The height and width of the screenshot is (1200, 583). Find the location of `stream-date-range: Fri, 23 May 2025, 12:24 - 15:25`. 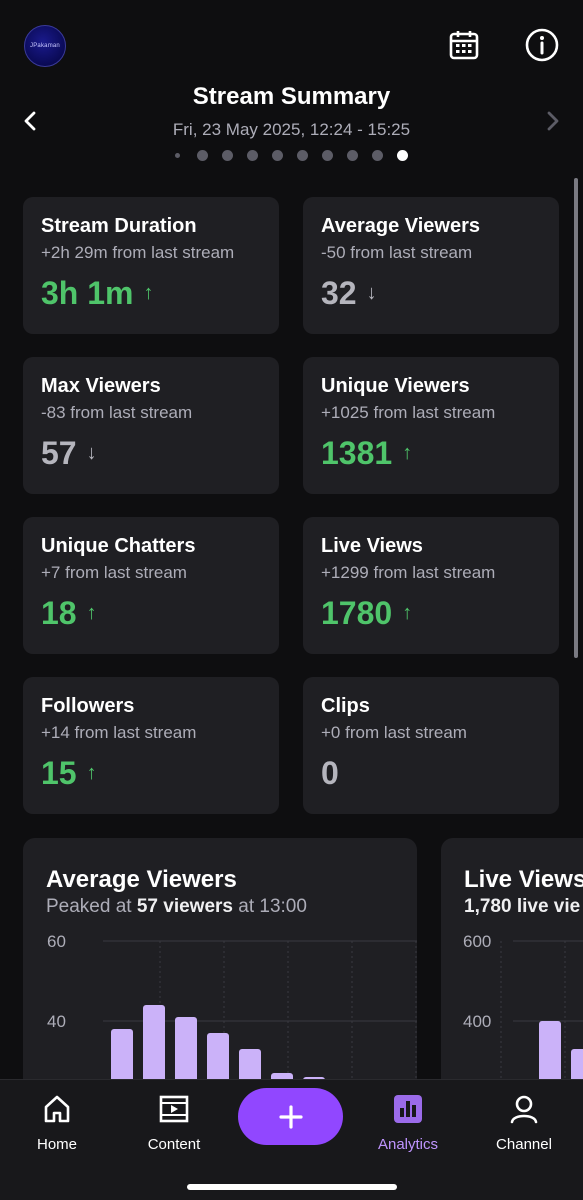

stream-date-range: Fri, 23 May 2025, 12:24 - 15:25 is located at coordinates (291, 129).